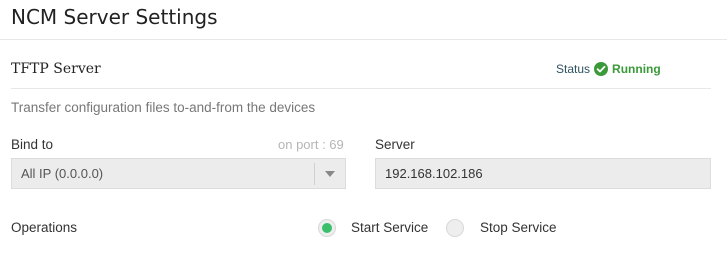 This screenshot has height=253, width=727. Describe the element at coordinates (56, 69) in the screenshot. I see `section-title: TFTP Server` at that location.